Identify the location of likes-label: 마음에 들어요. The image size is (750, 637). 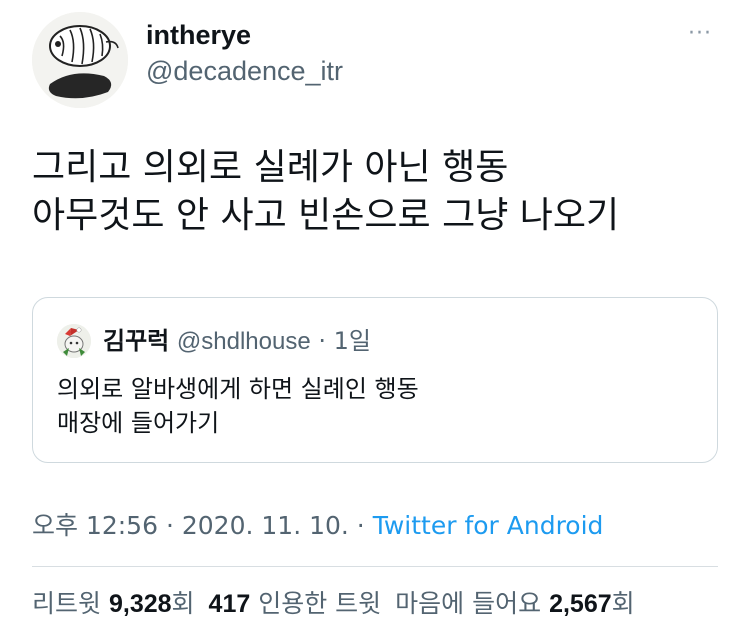
(468, 603).